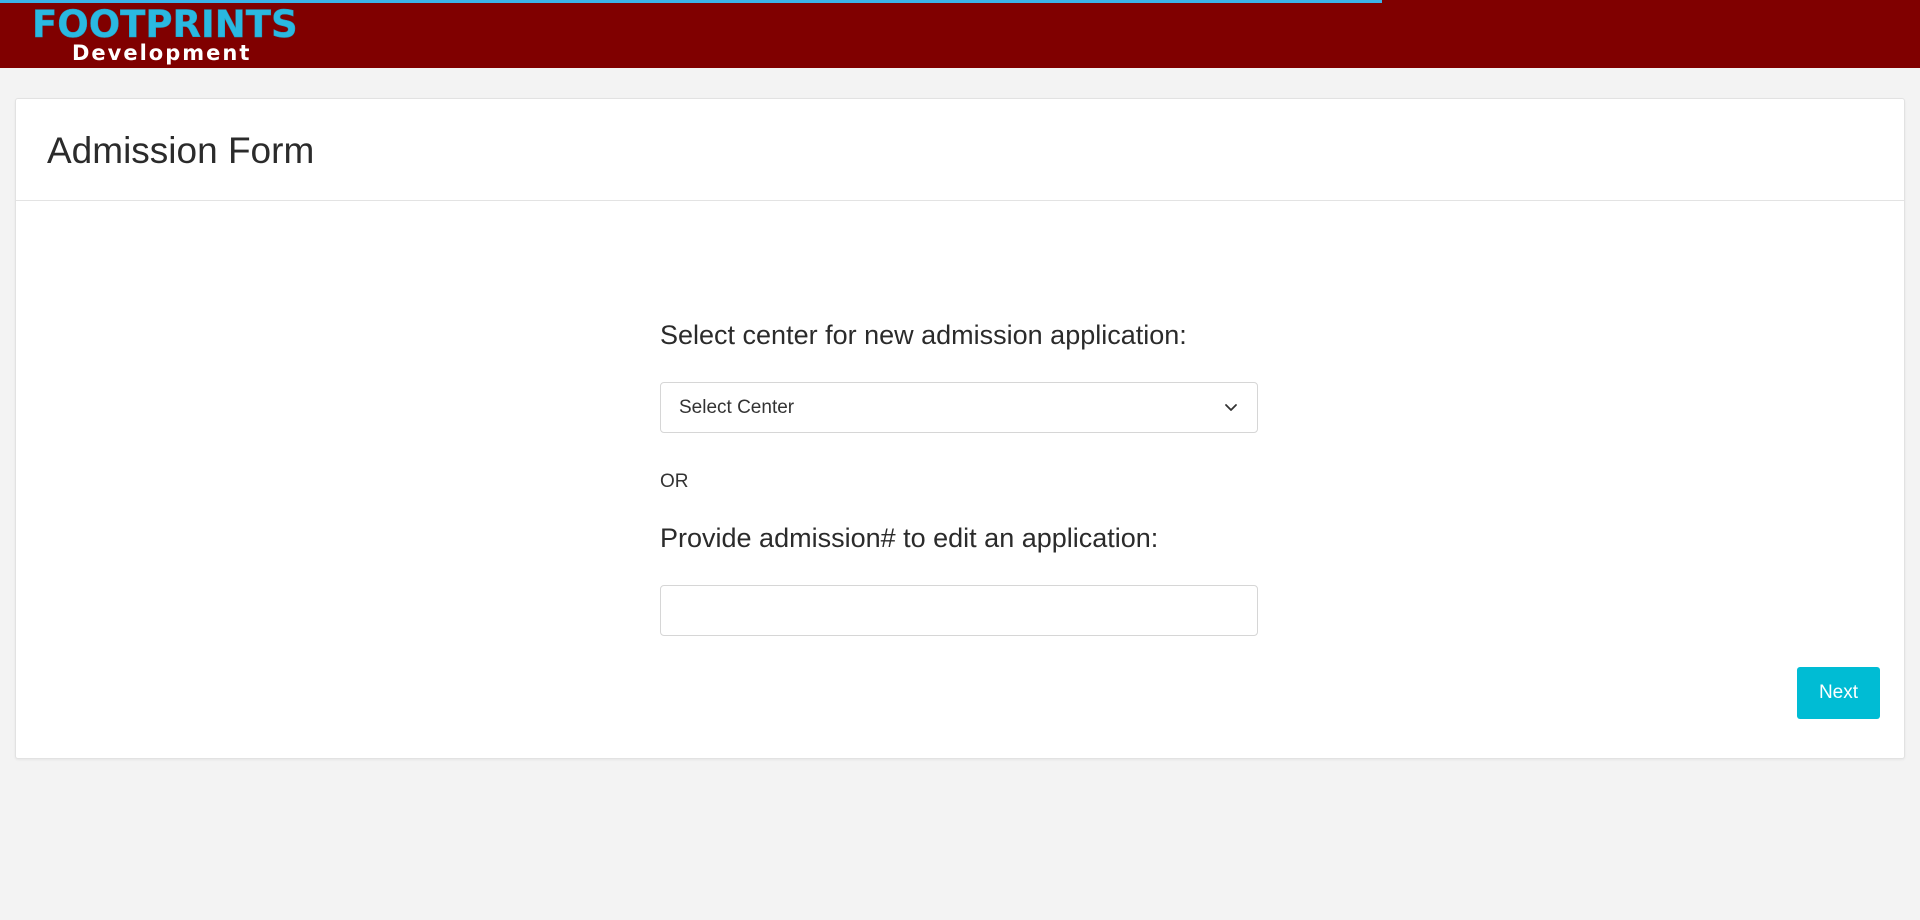  What do you see at coordinates (960, 150) in the screenshot?
I see `card-header: Admission Form` at bounding box center [960, 150].